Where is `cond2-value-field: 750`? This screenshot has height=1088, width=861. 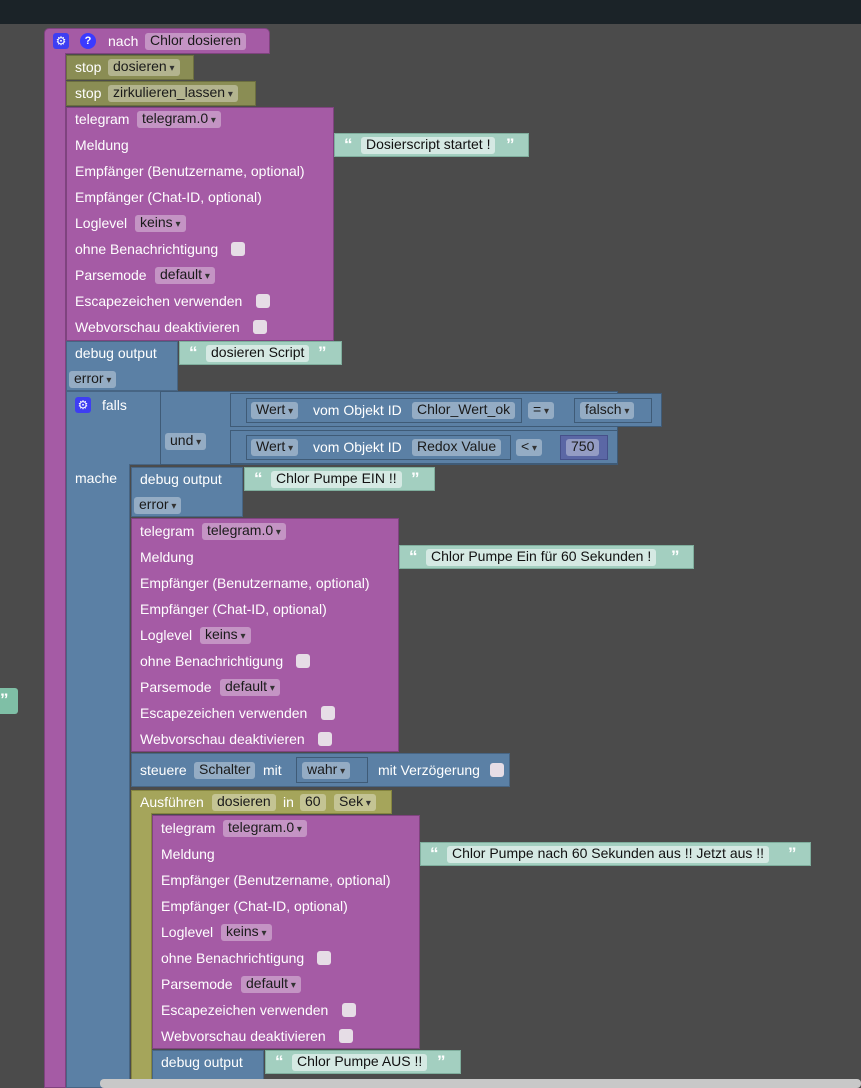 cond2-value-field: 750 is located at coordinates (583, 447).